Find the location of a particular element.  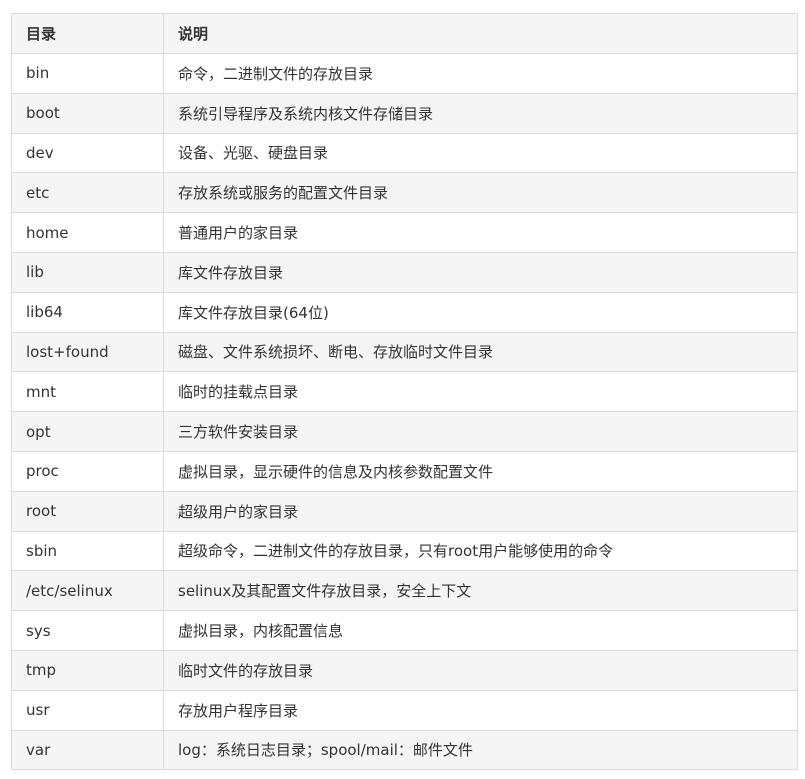

table-row: opt 三方软件安装目录 is located at coordinates (404, 431).